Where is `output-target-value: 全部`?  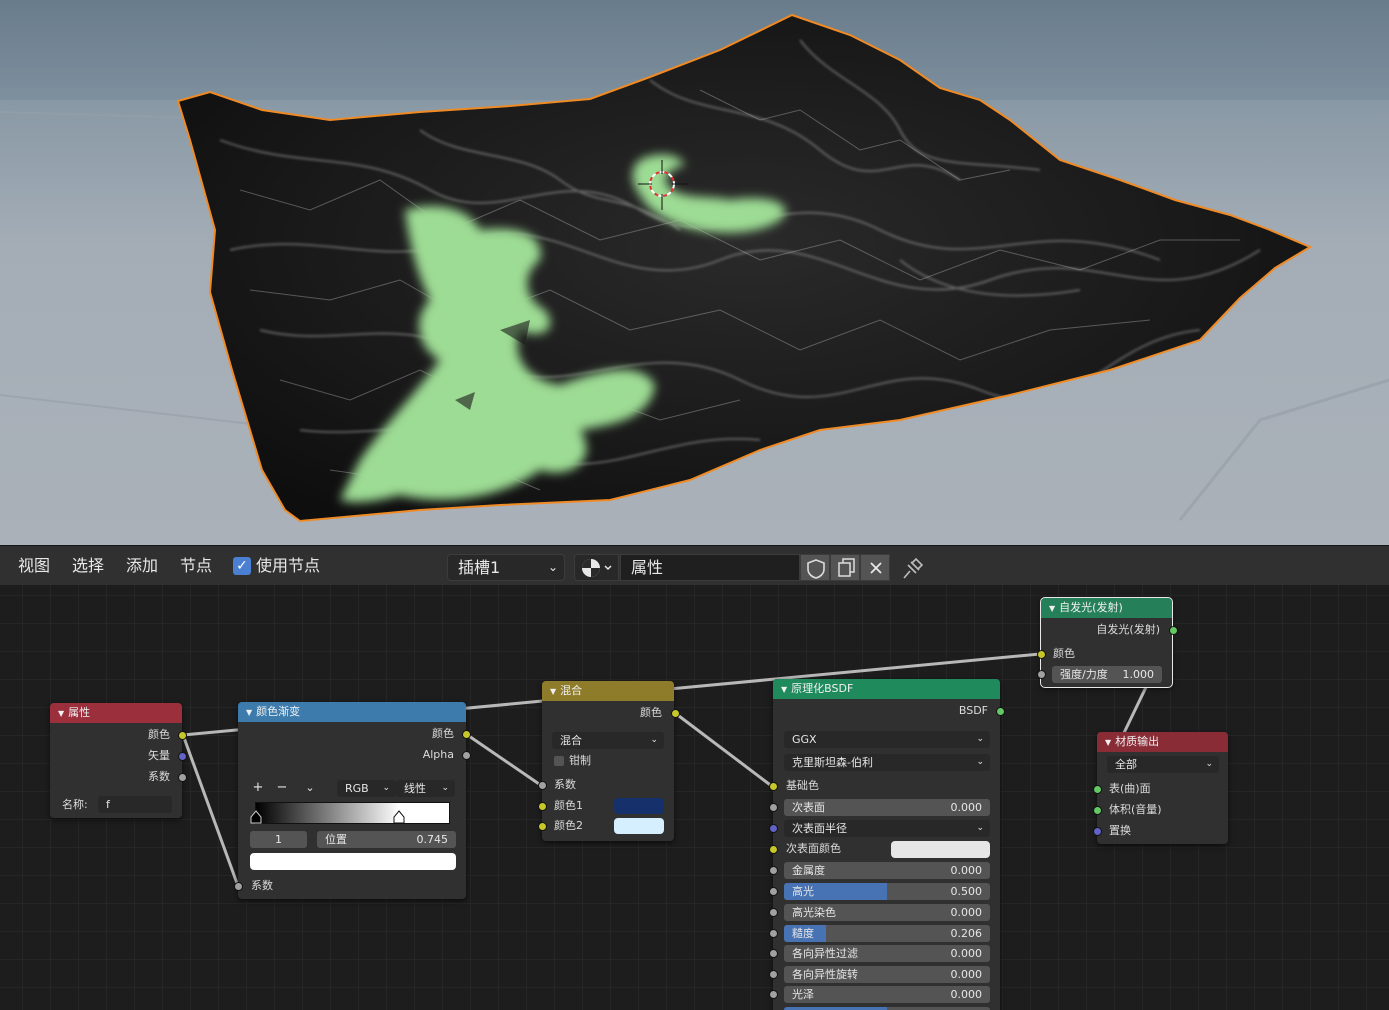 output-target-value: 全部 is located at coordinates (1126, 764).